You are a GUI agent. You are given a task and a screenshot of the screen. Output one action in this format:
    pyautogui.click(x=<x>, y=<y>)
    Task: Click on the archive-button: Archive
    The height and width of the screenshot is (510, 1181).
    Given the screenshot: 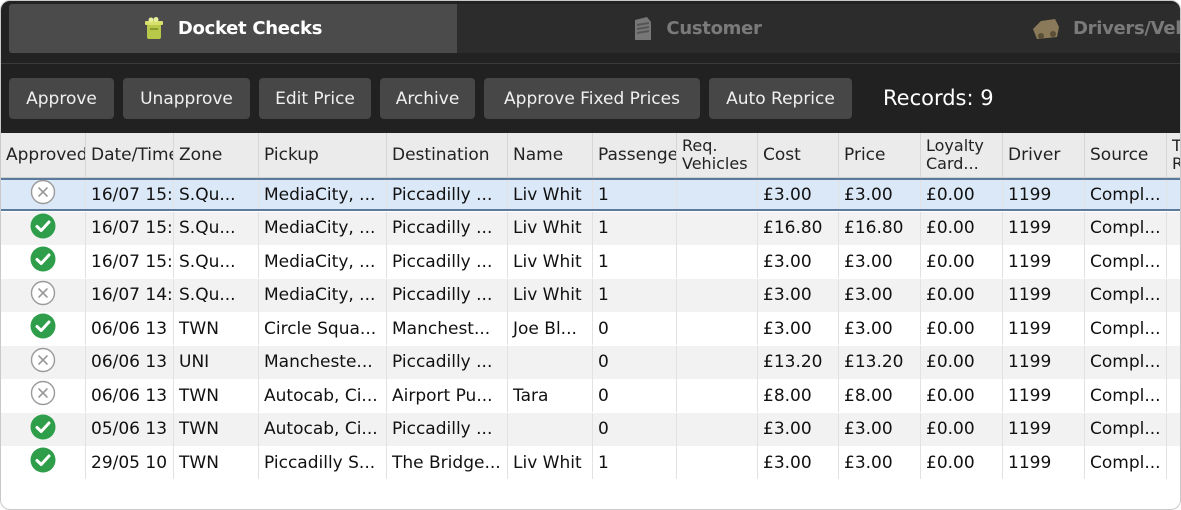 What is the action you would take?
    pyautogui.click(x=427, y=98)
    